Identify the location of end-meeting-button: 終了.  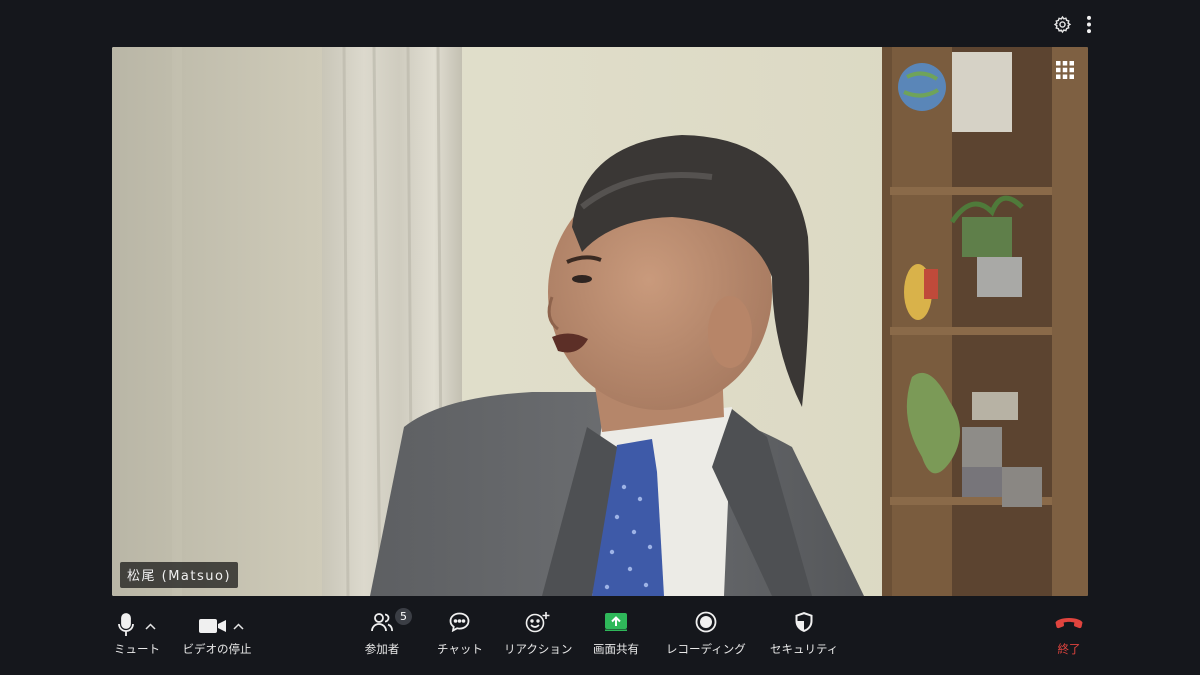
(1069, 633).